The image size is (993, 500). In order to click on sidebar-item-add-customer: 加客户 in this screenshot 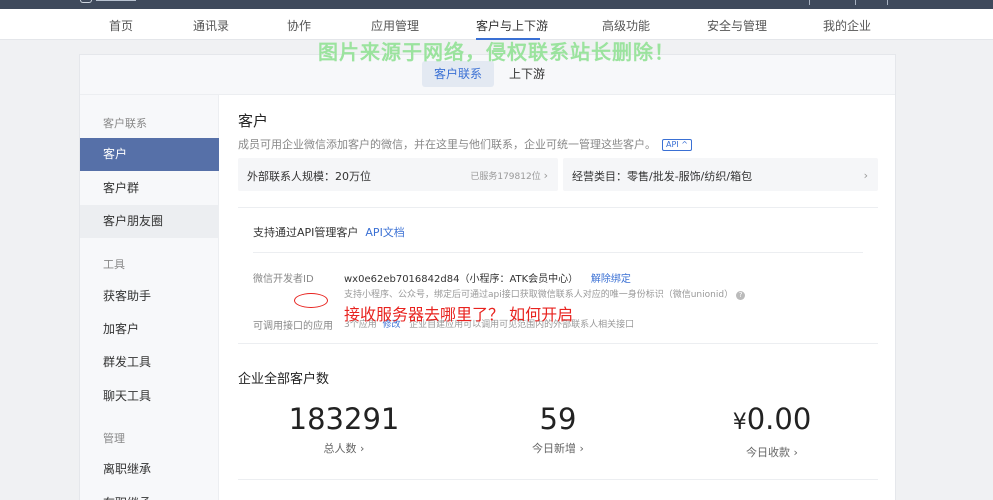, I will do `click(149, 329)`.